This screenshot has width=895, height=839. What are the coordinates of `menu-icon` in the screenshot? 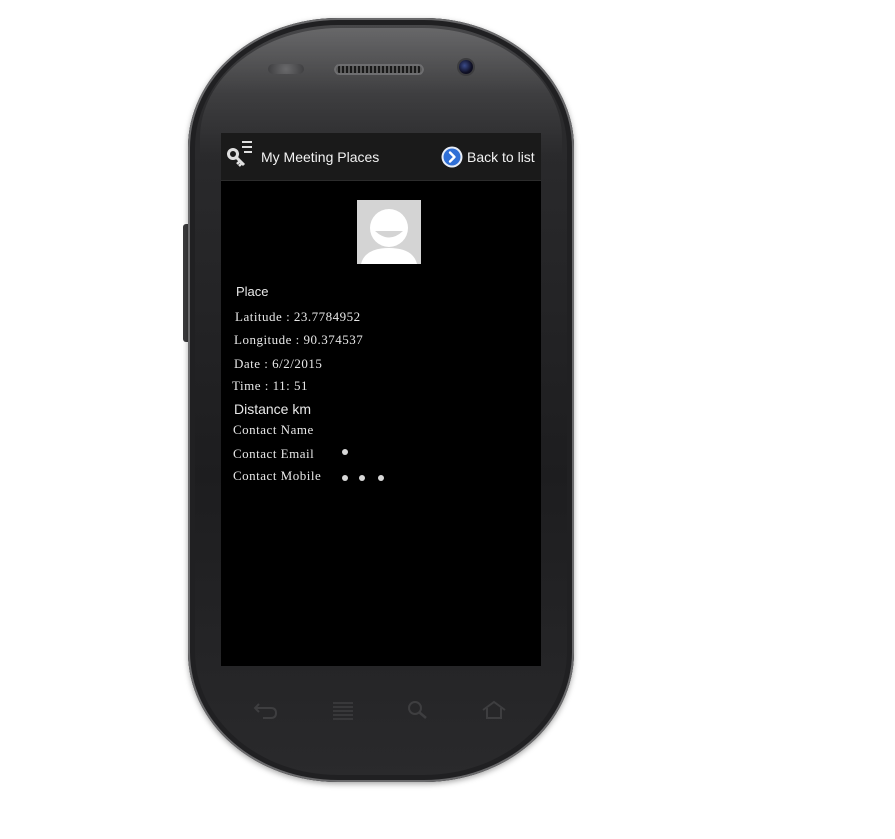 It's located at (343, 711).